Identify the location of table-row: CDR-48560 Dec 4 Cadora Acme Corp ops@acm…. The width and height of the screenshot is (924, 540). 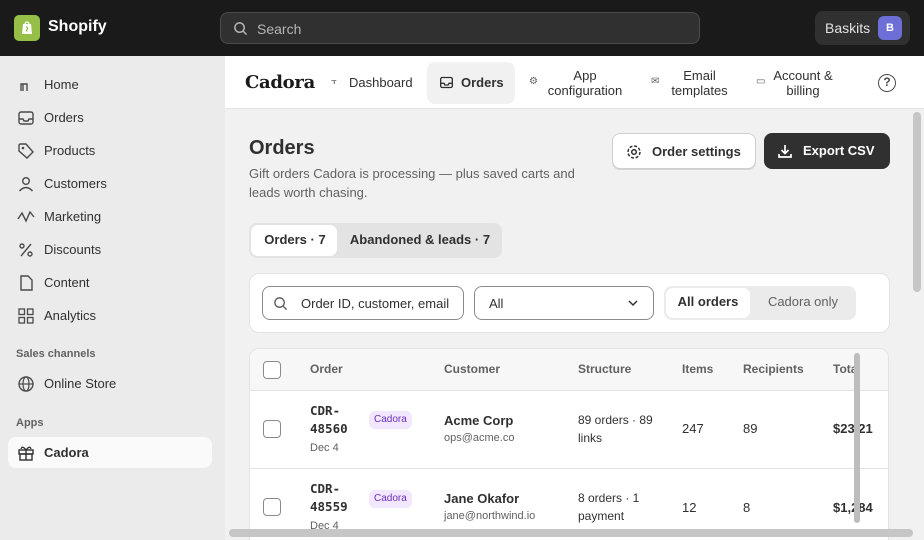
(569, 430).